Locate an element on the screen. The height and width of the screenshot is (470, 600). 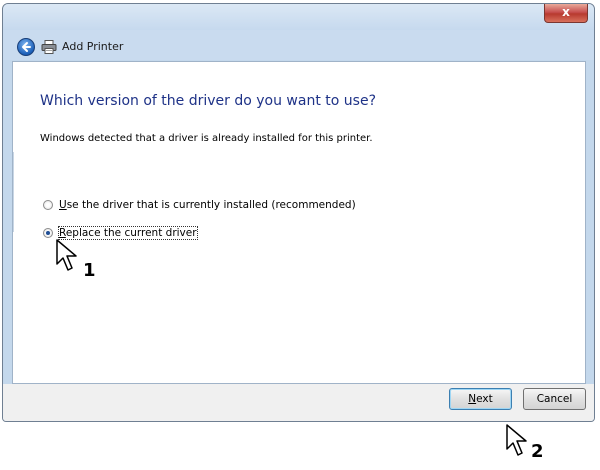
radio-button-replace is located at coordinates (48, 233).